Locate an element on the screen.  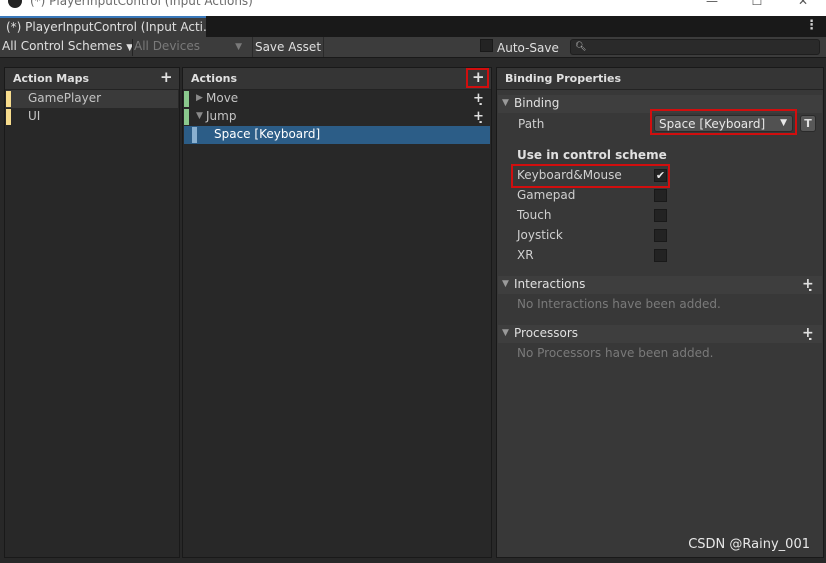
binding-item-space-keyboard: Space [Keyboard] is located at coordinates (337, 135).